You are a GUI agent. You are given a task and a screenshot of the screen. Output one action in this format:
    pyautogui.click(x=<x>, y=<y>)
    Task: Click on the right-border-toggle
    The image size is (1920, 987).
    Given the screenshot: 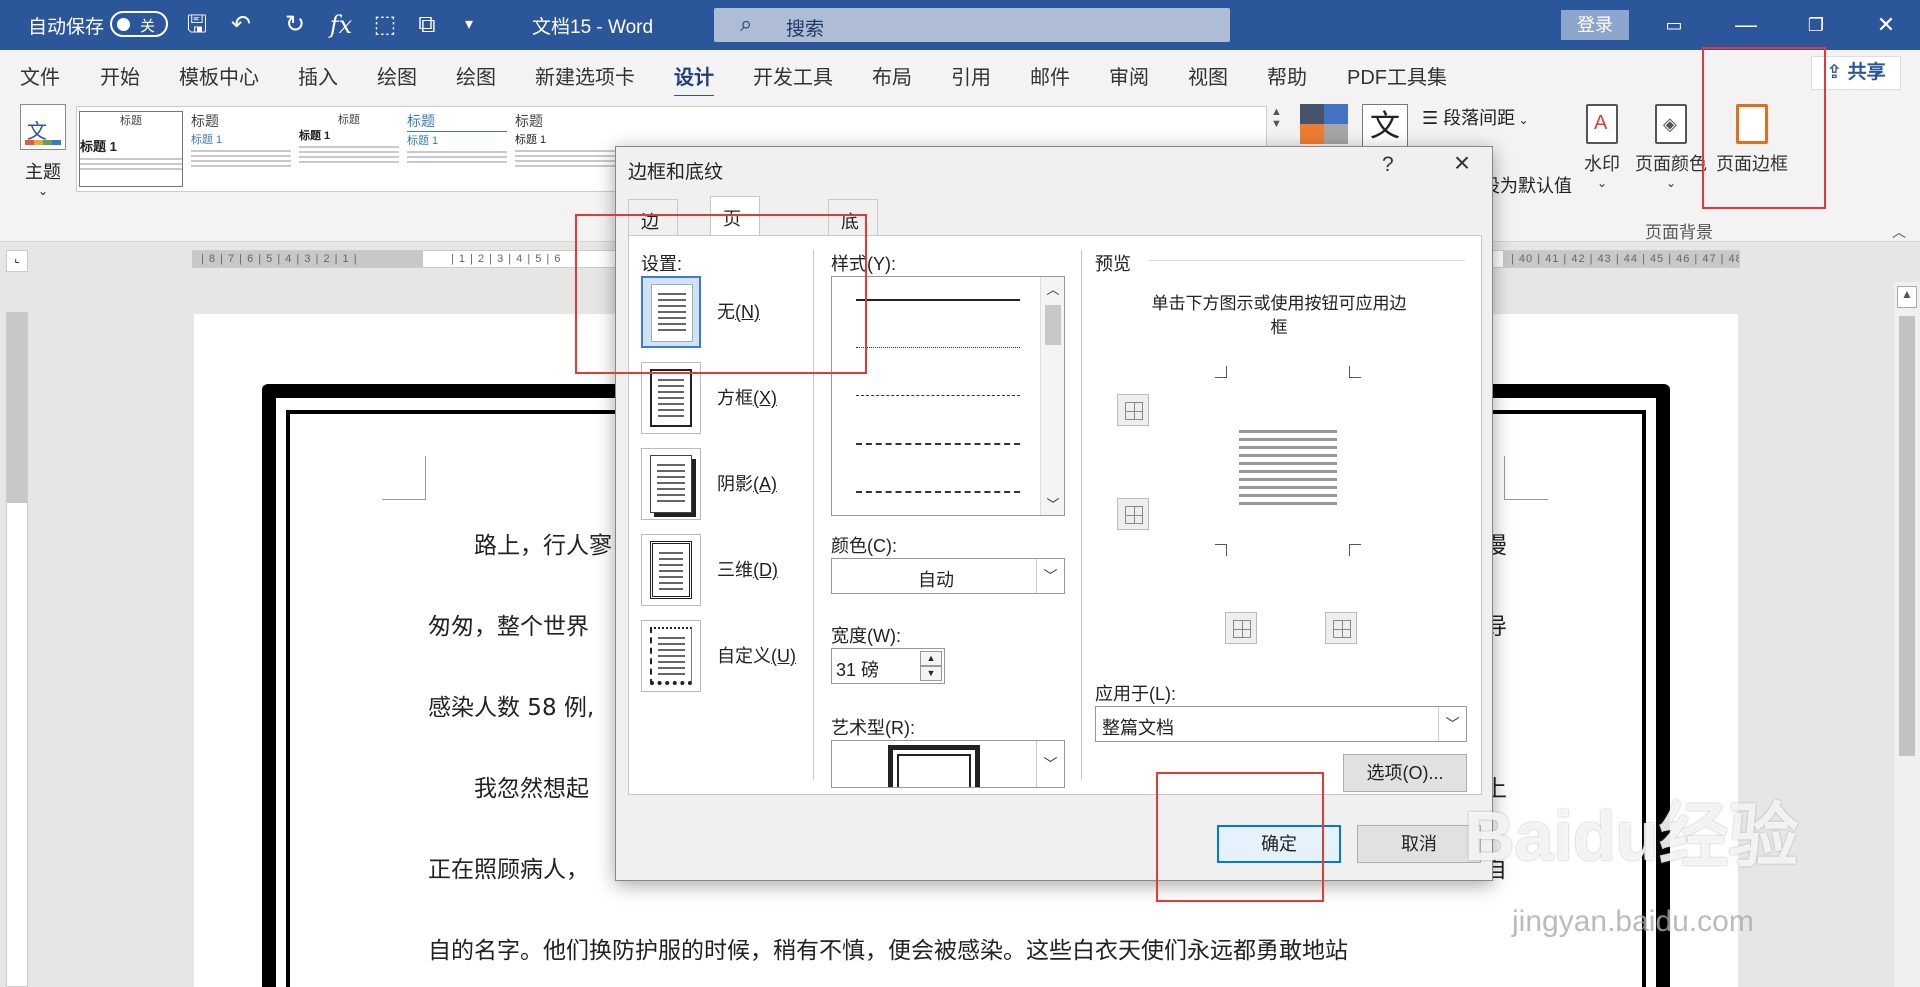 What is the action you would take?
    pyautogui.click(x=1341, y=628)
    